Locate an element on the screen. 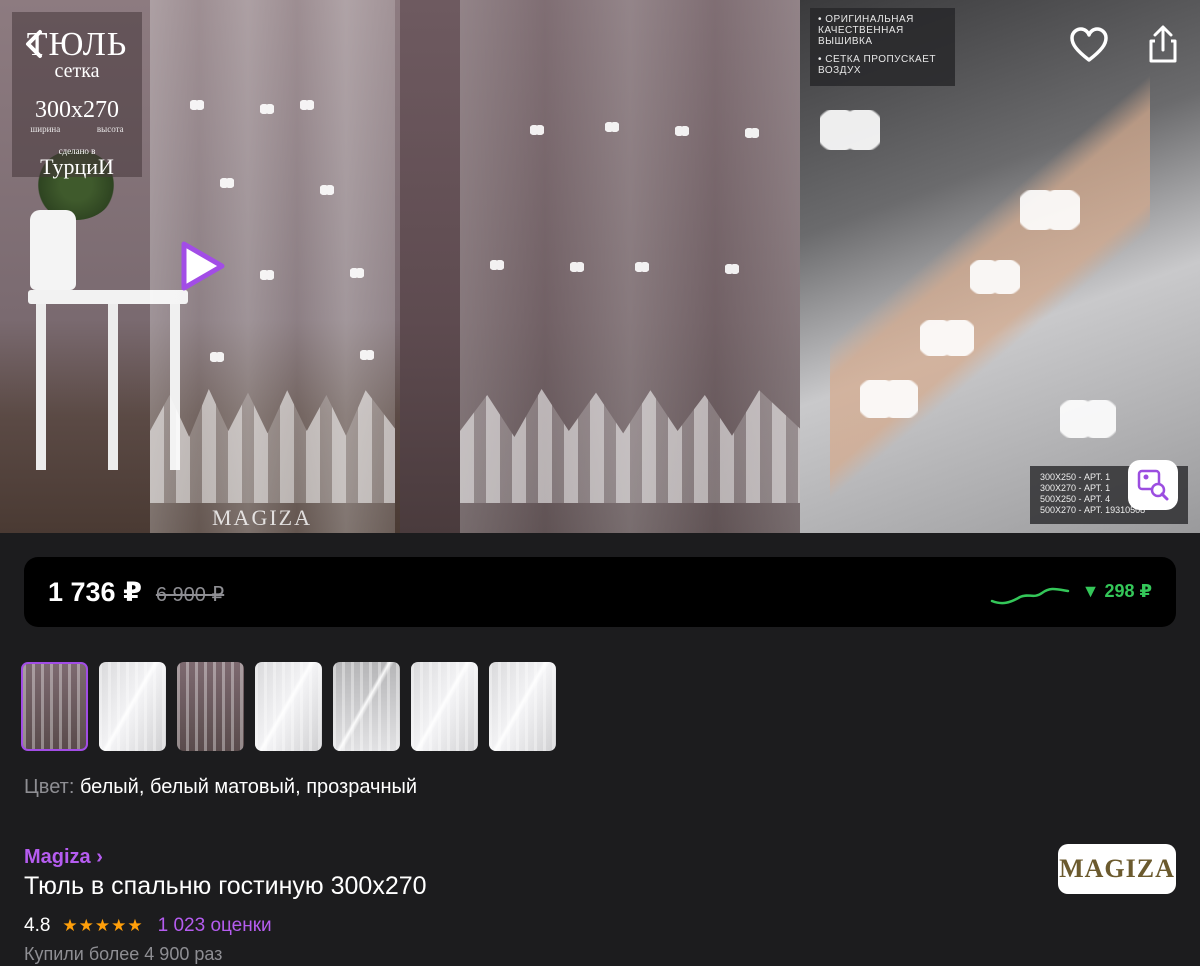  rating-value: 4.8 is located at coordinates (37, 925).